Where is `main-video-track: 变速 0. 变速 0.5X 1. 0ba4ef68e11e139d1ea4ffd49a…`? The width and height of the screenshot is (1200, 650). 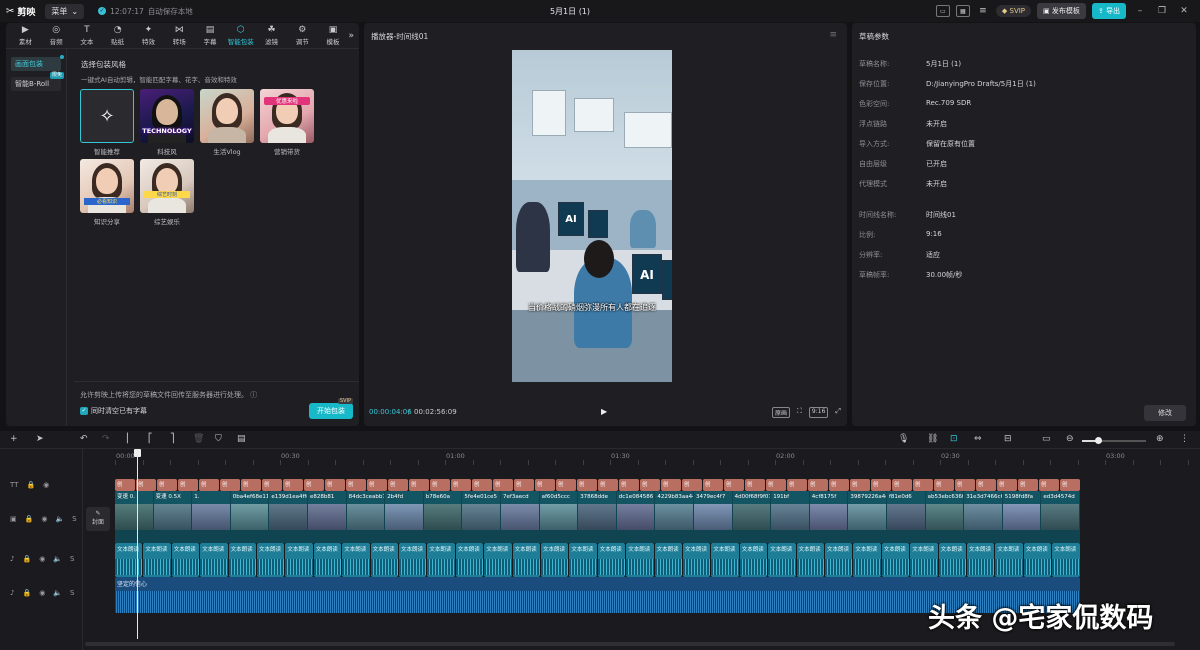 main-video-track: 变速 0. 变速 0.5X 1. 0ba4ef68e11e139d1ea4ffd49a… is located at coordinates (597, 517).